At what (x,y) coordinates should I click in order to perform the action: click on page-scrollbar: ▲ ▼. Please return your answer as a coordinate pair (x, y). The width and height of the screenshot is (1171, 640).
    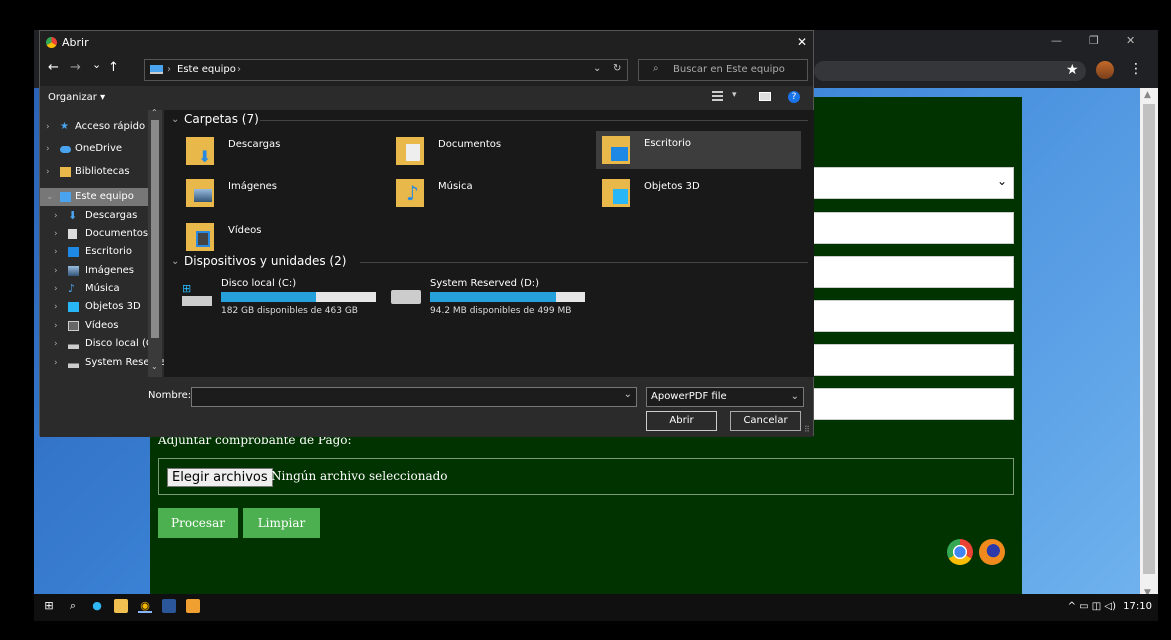
    Looking at the image, I should click on (1149, 345).